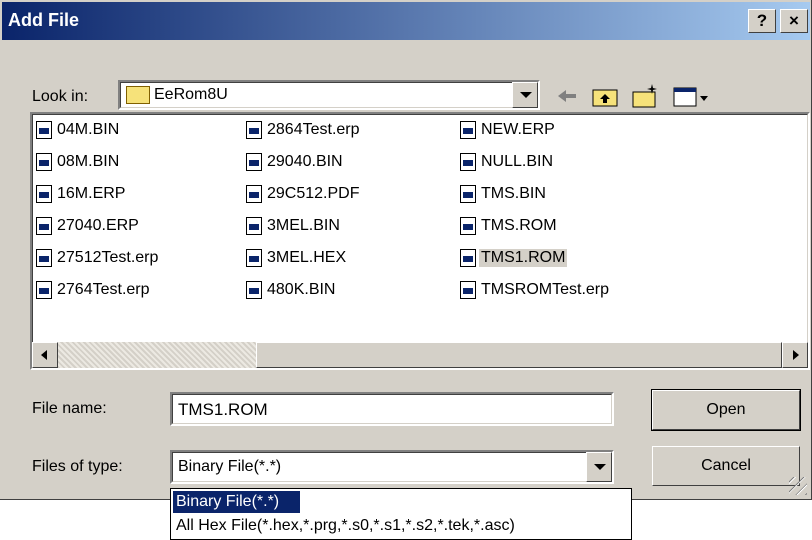 The height and width of the screenshot is (540, 812). Describe the element at coordinates (307, 257) in the screenshot. I see `file-name: 3MEL.HEX` at that location.